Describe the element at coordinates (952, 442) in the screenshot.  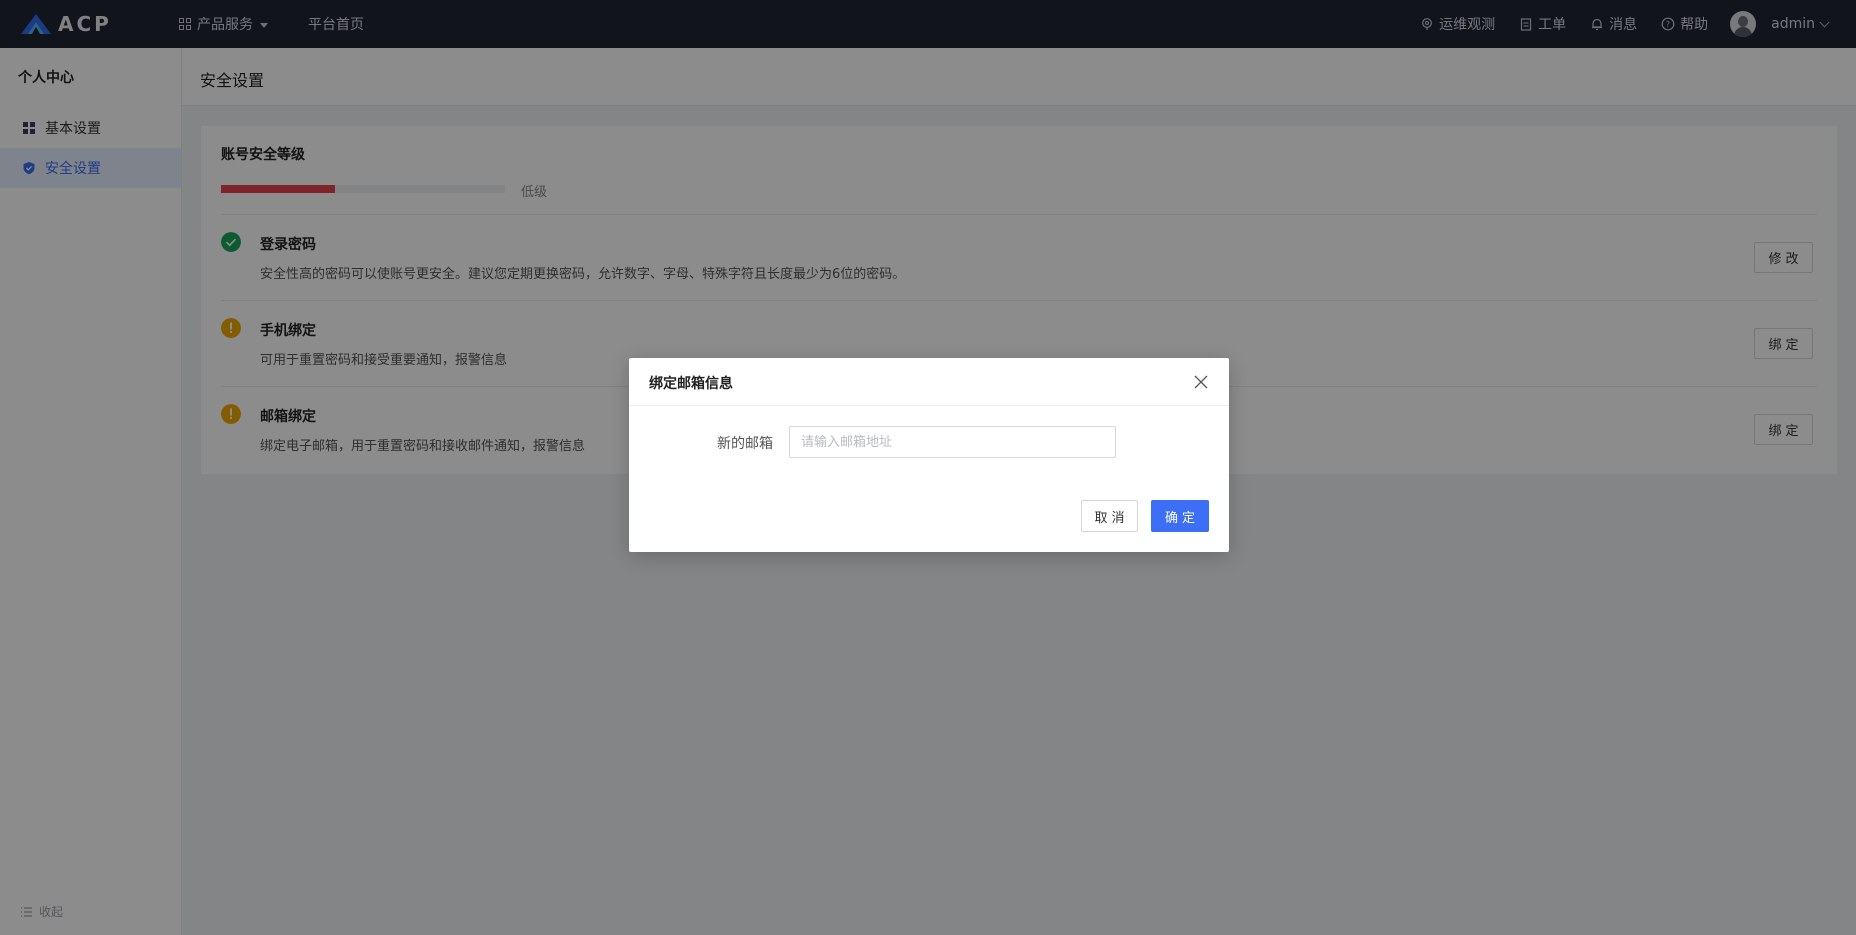
I see `email-input` at that location.